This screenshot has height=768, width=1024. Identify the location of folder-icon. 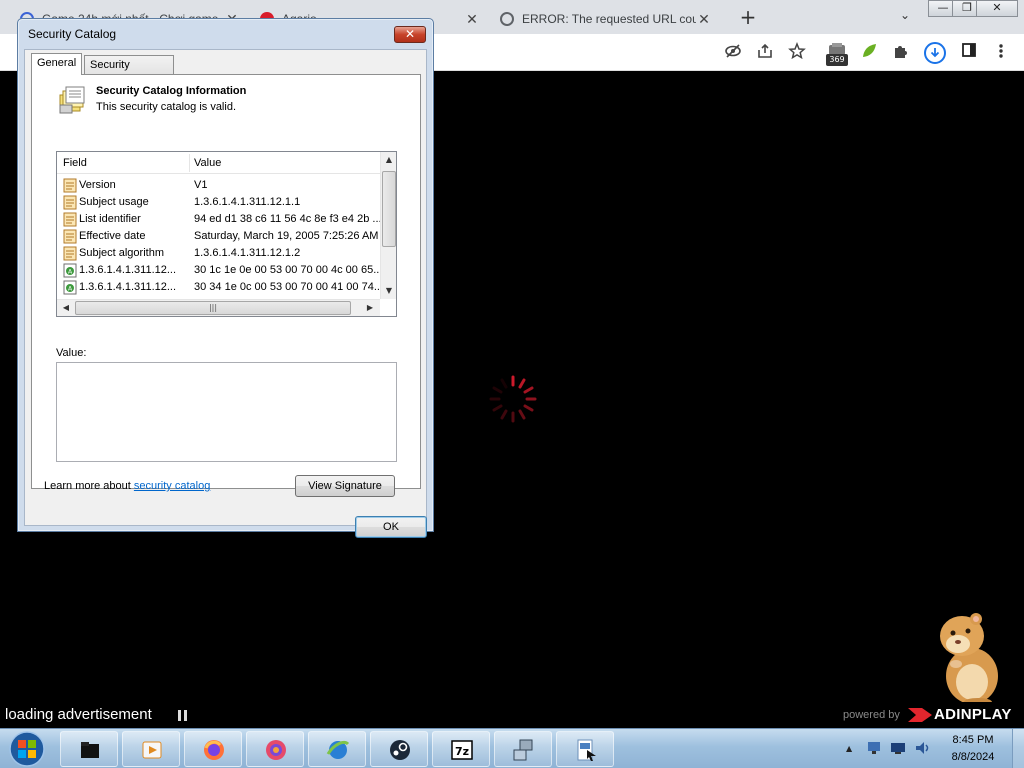
(90, 750).